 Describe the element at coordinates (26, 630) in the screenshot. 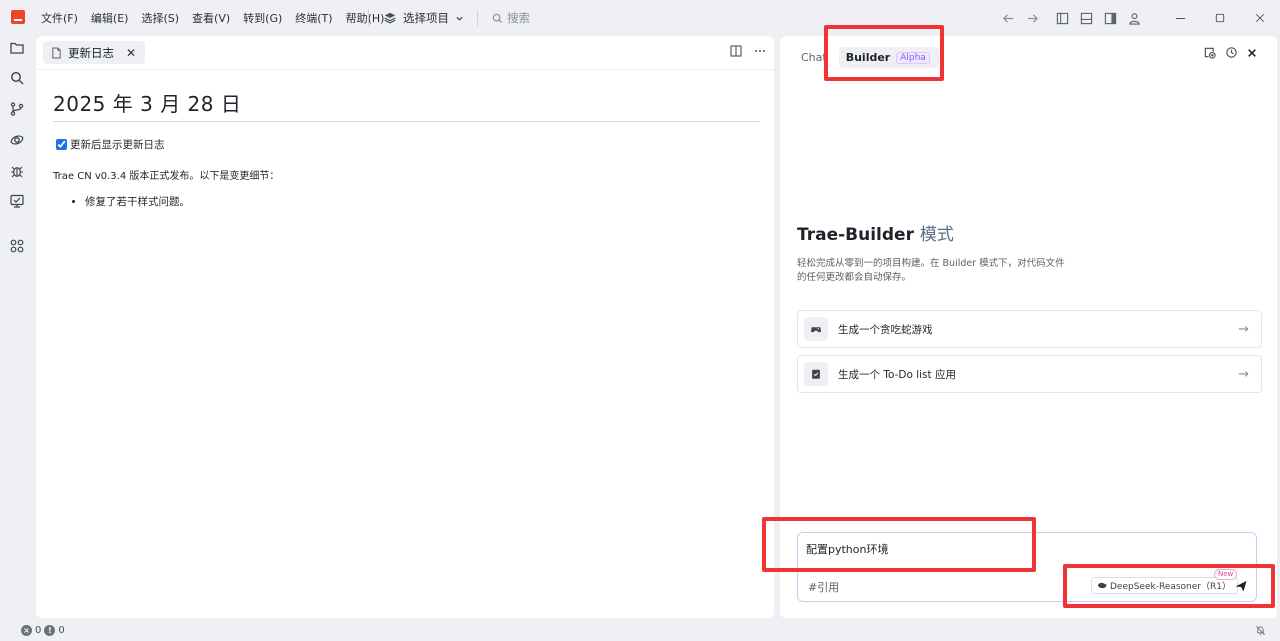

I see `error-icon: ×` at that location.